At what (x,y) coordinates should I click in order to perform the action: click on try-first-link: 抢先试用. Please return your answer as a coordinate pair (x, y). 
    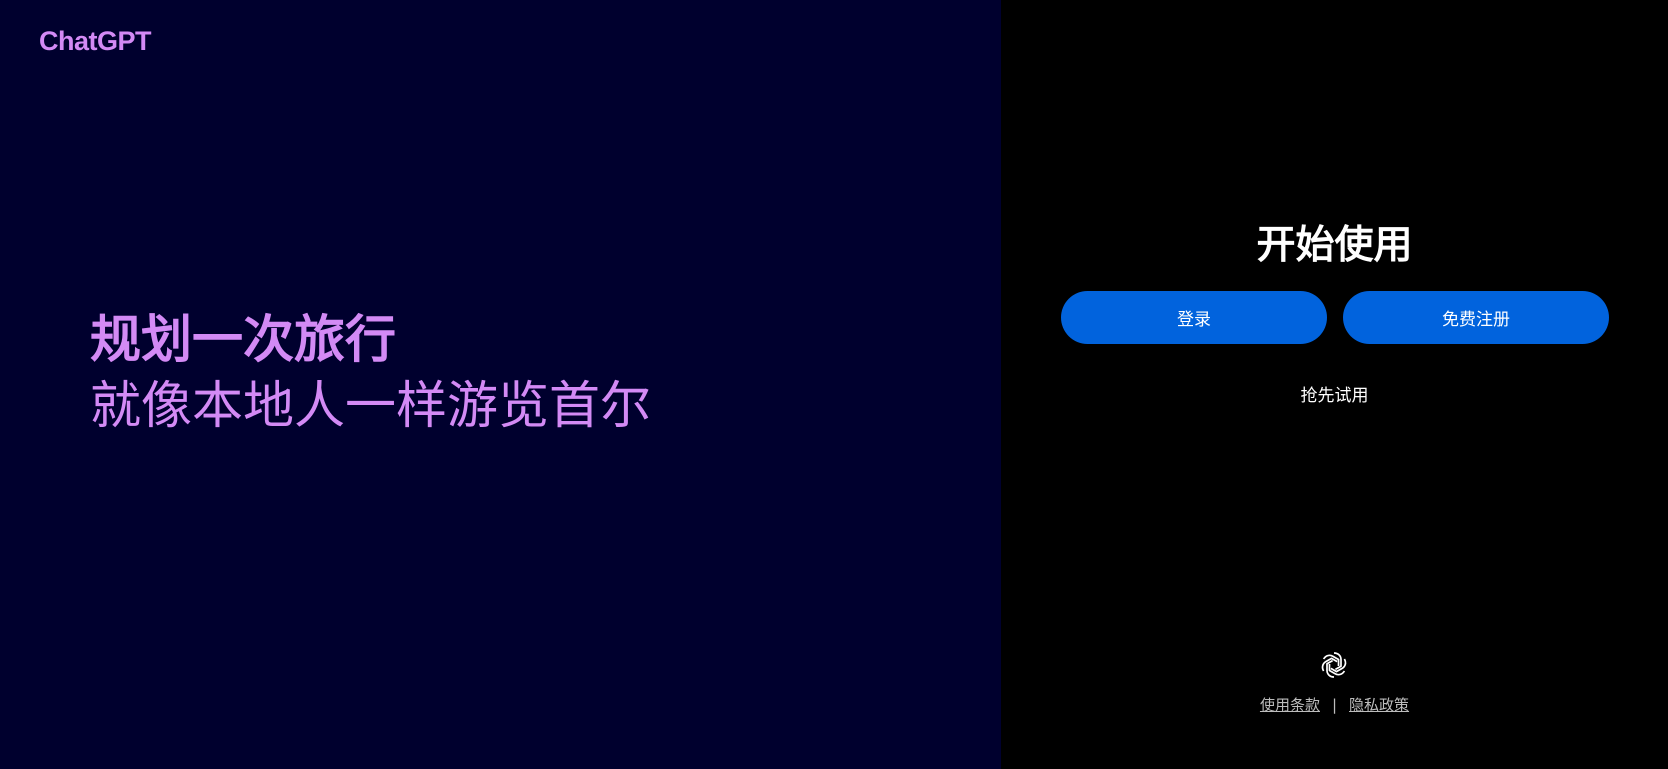
    Looking at the image, I should click on (1334, 393).